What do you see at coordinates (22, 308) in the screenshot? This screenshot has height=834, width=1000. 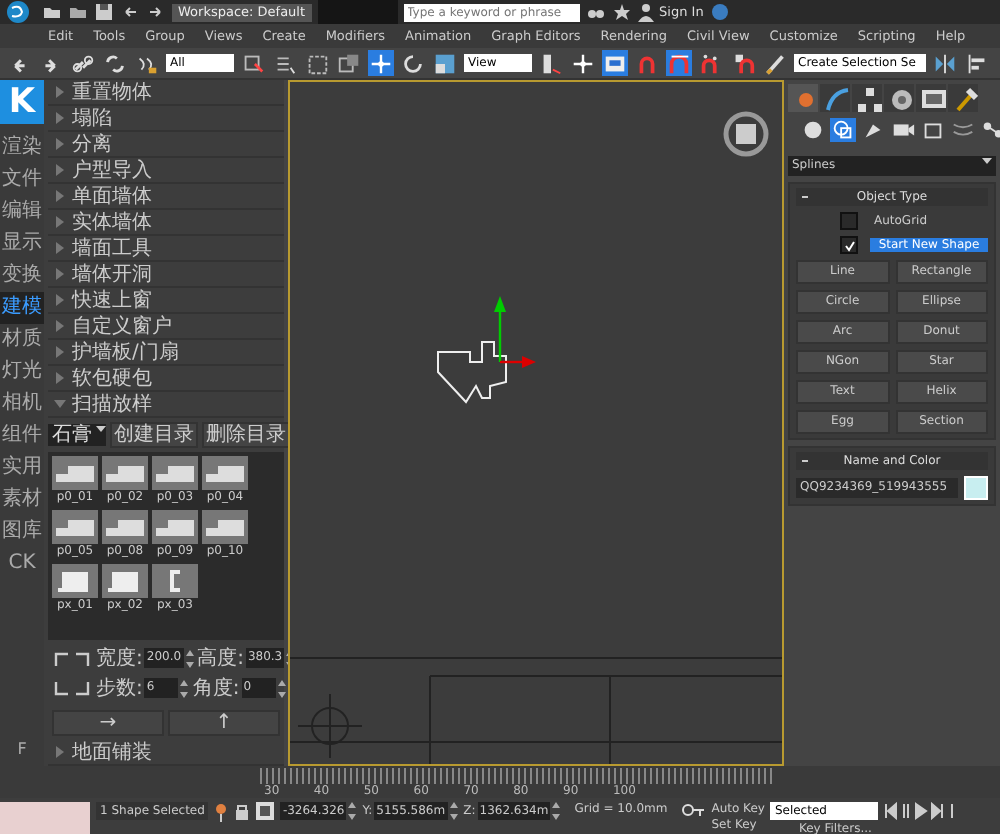 I see `sidebar-tab: 建模` at bounding box center [22, 308].